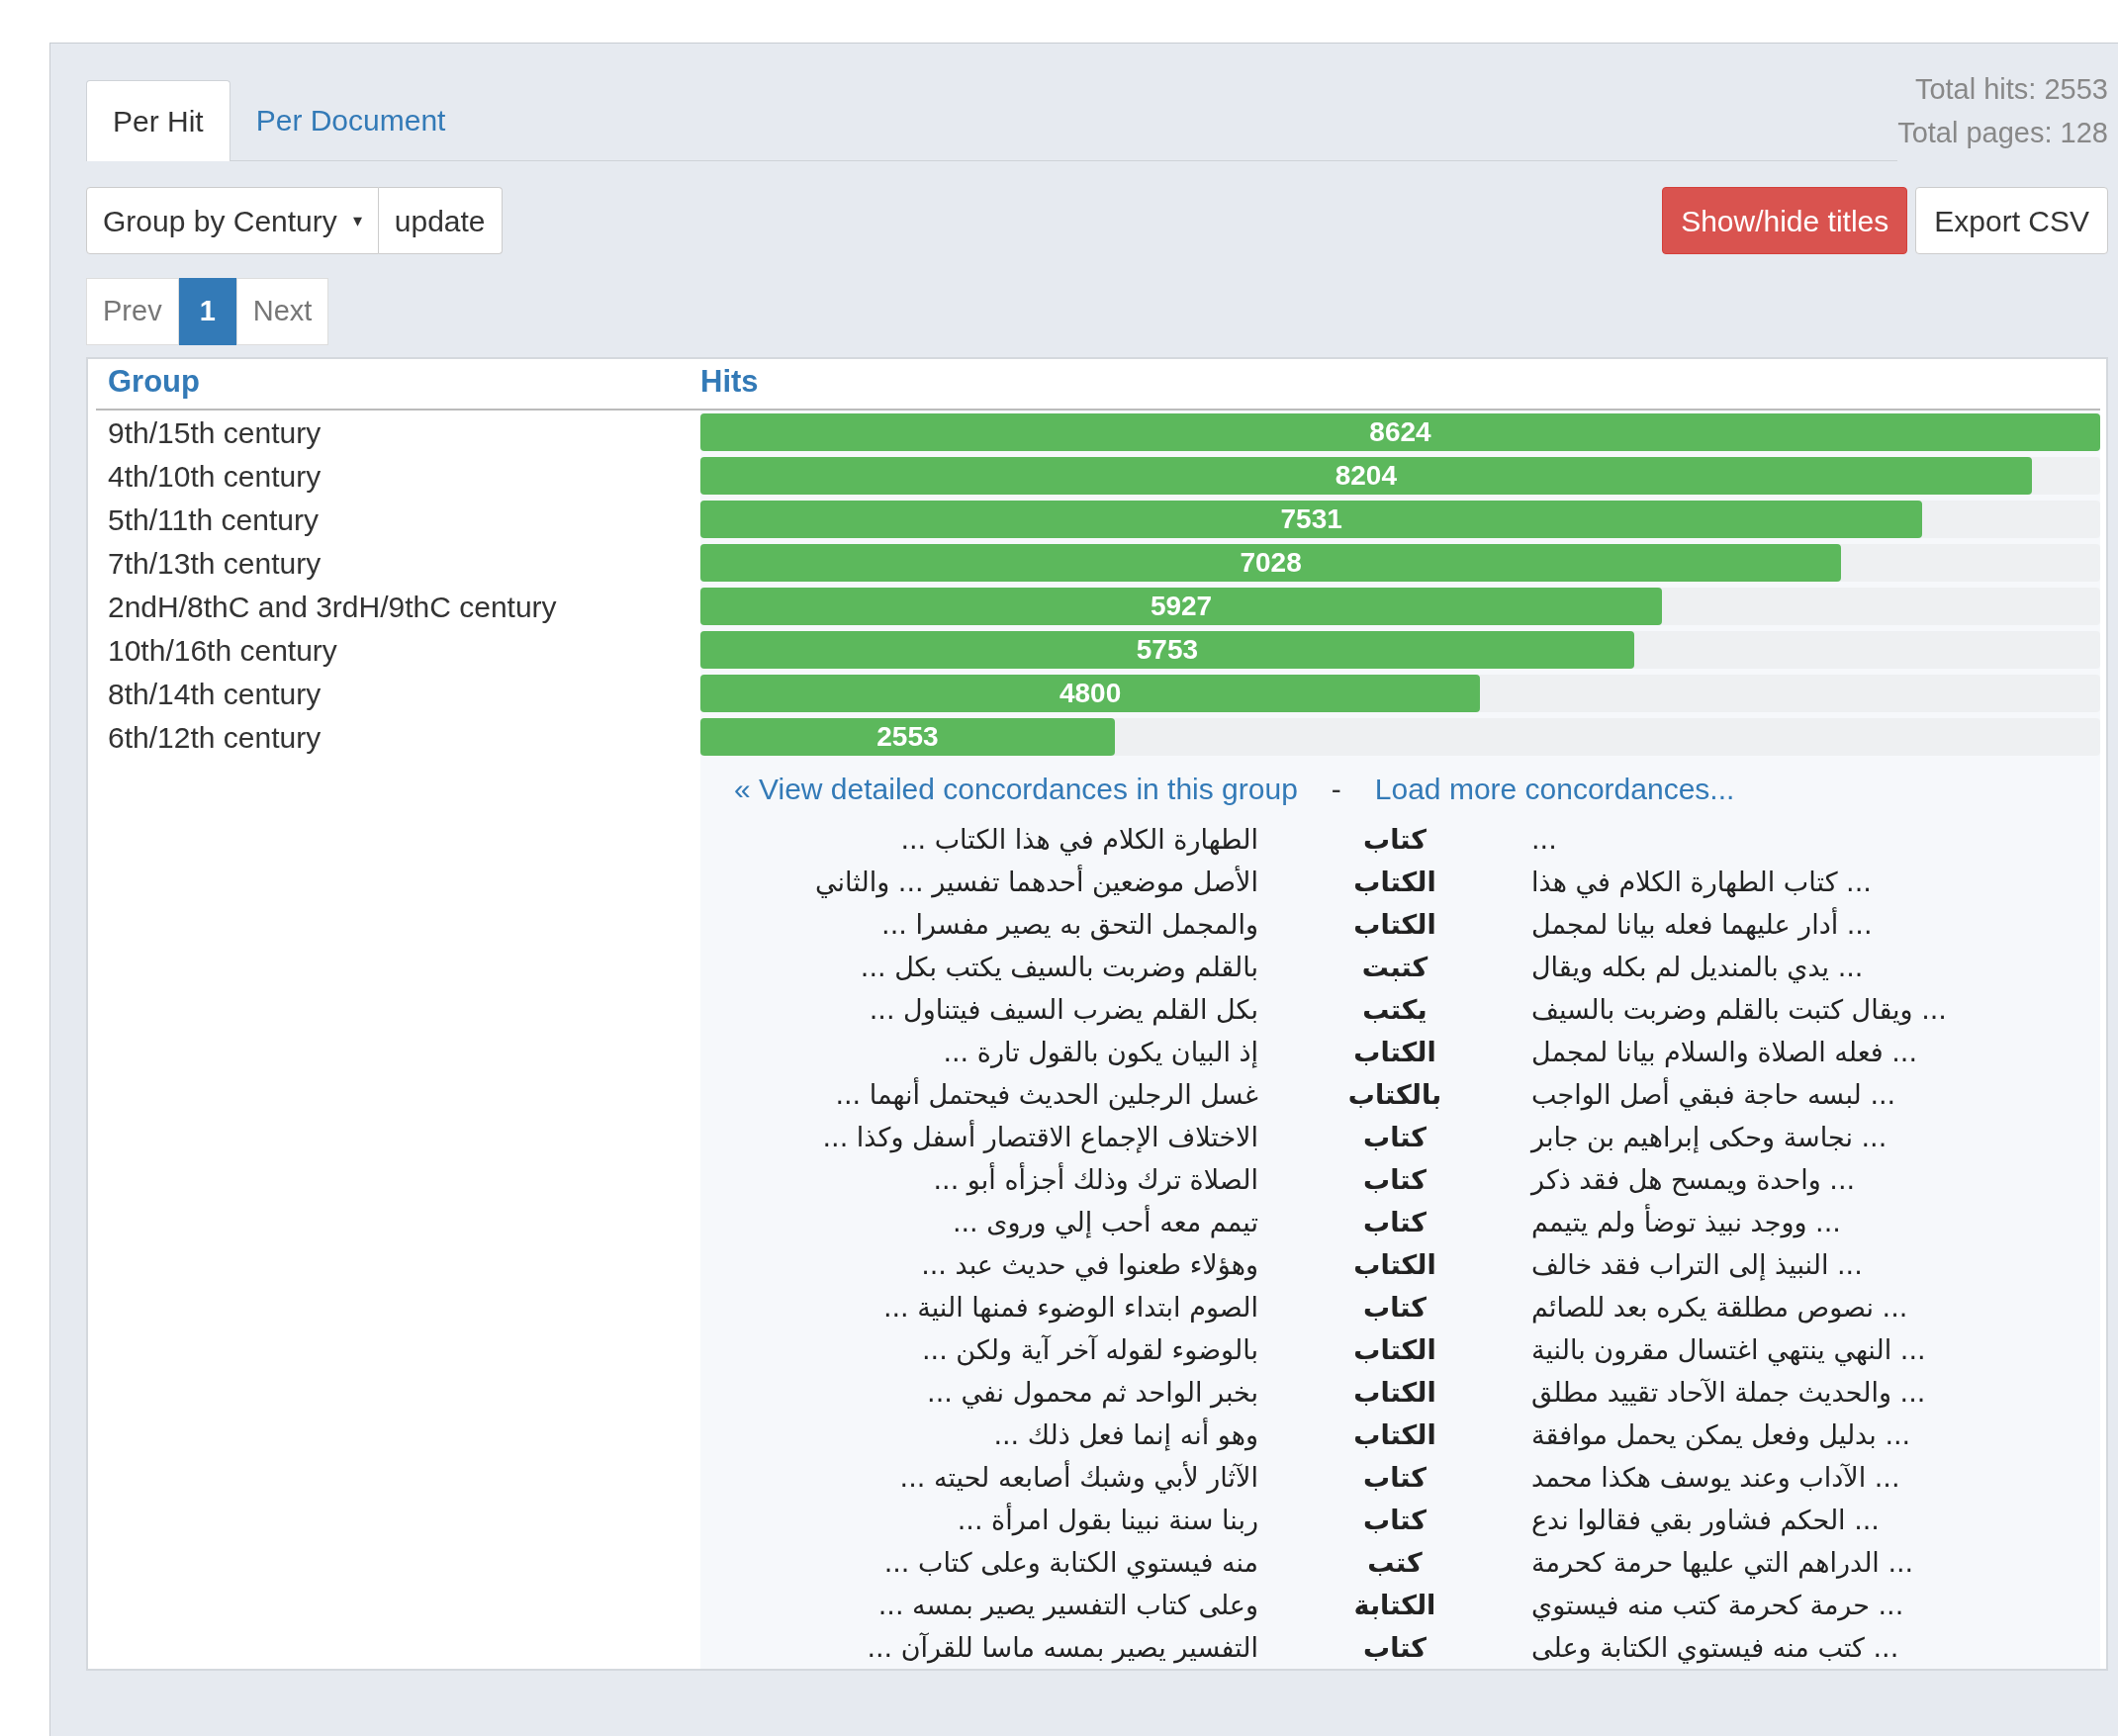  Describe the element at coordinates (1182, 606) in the screenshot. I see `hits-bar: 5927` at that location.